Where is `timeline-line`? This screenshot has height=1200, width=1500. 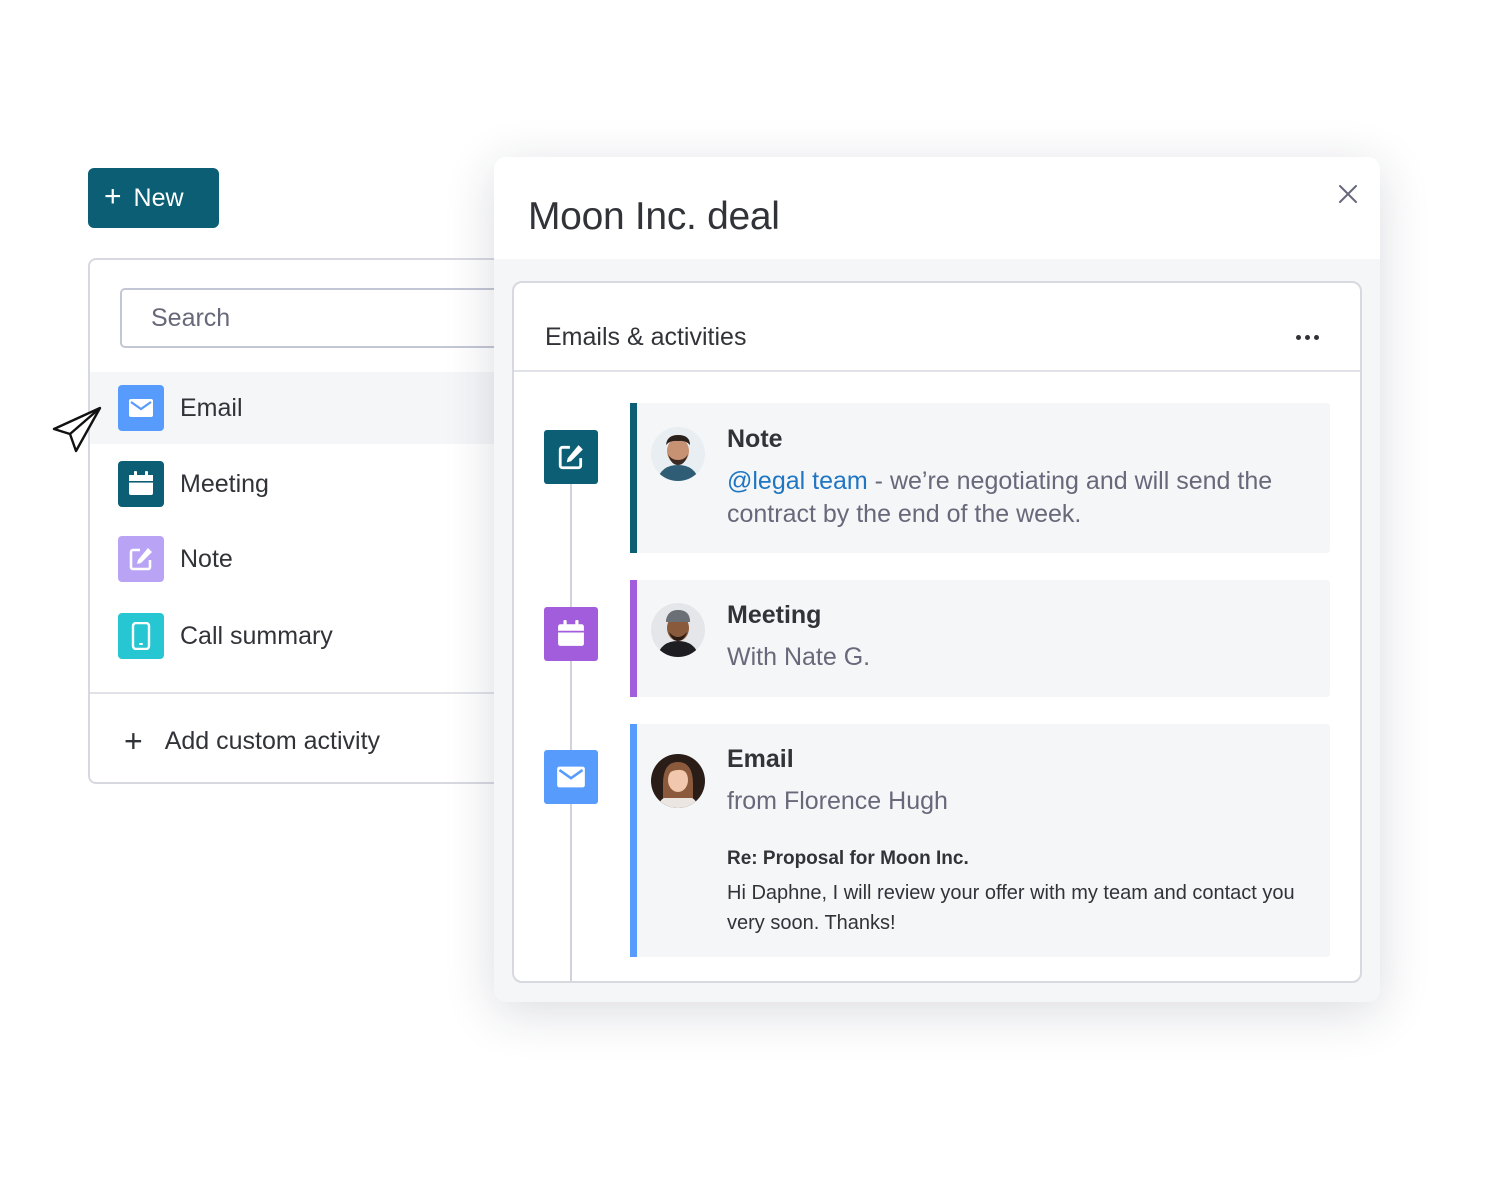 timeline-line is located at coordinates (571, 732).